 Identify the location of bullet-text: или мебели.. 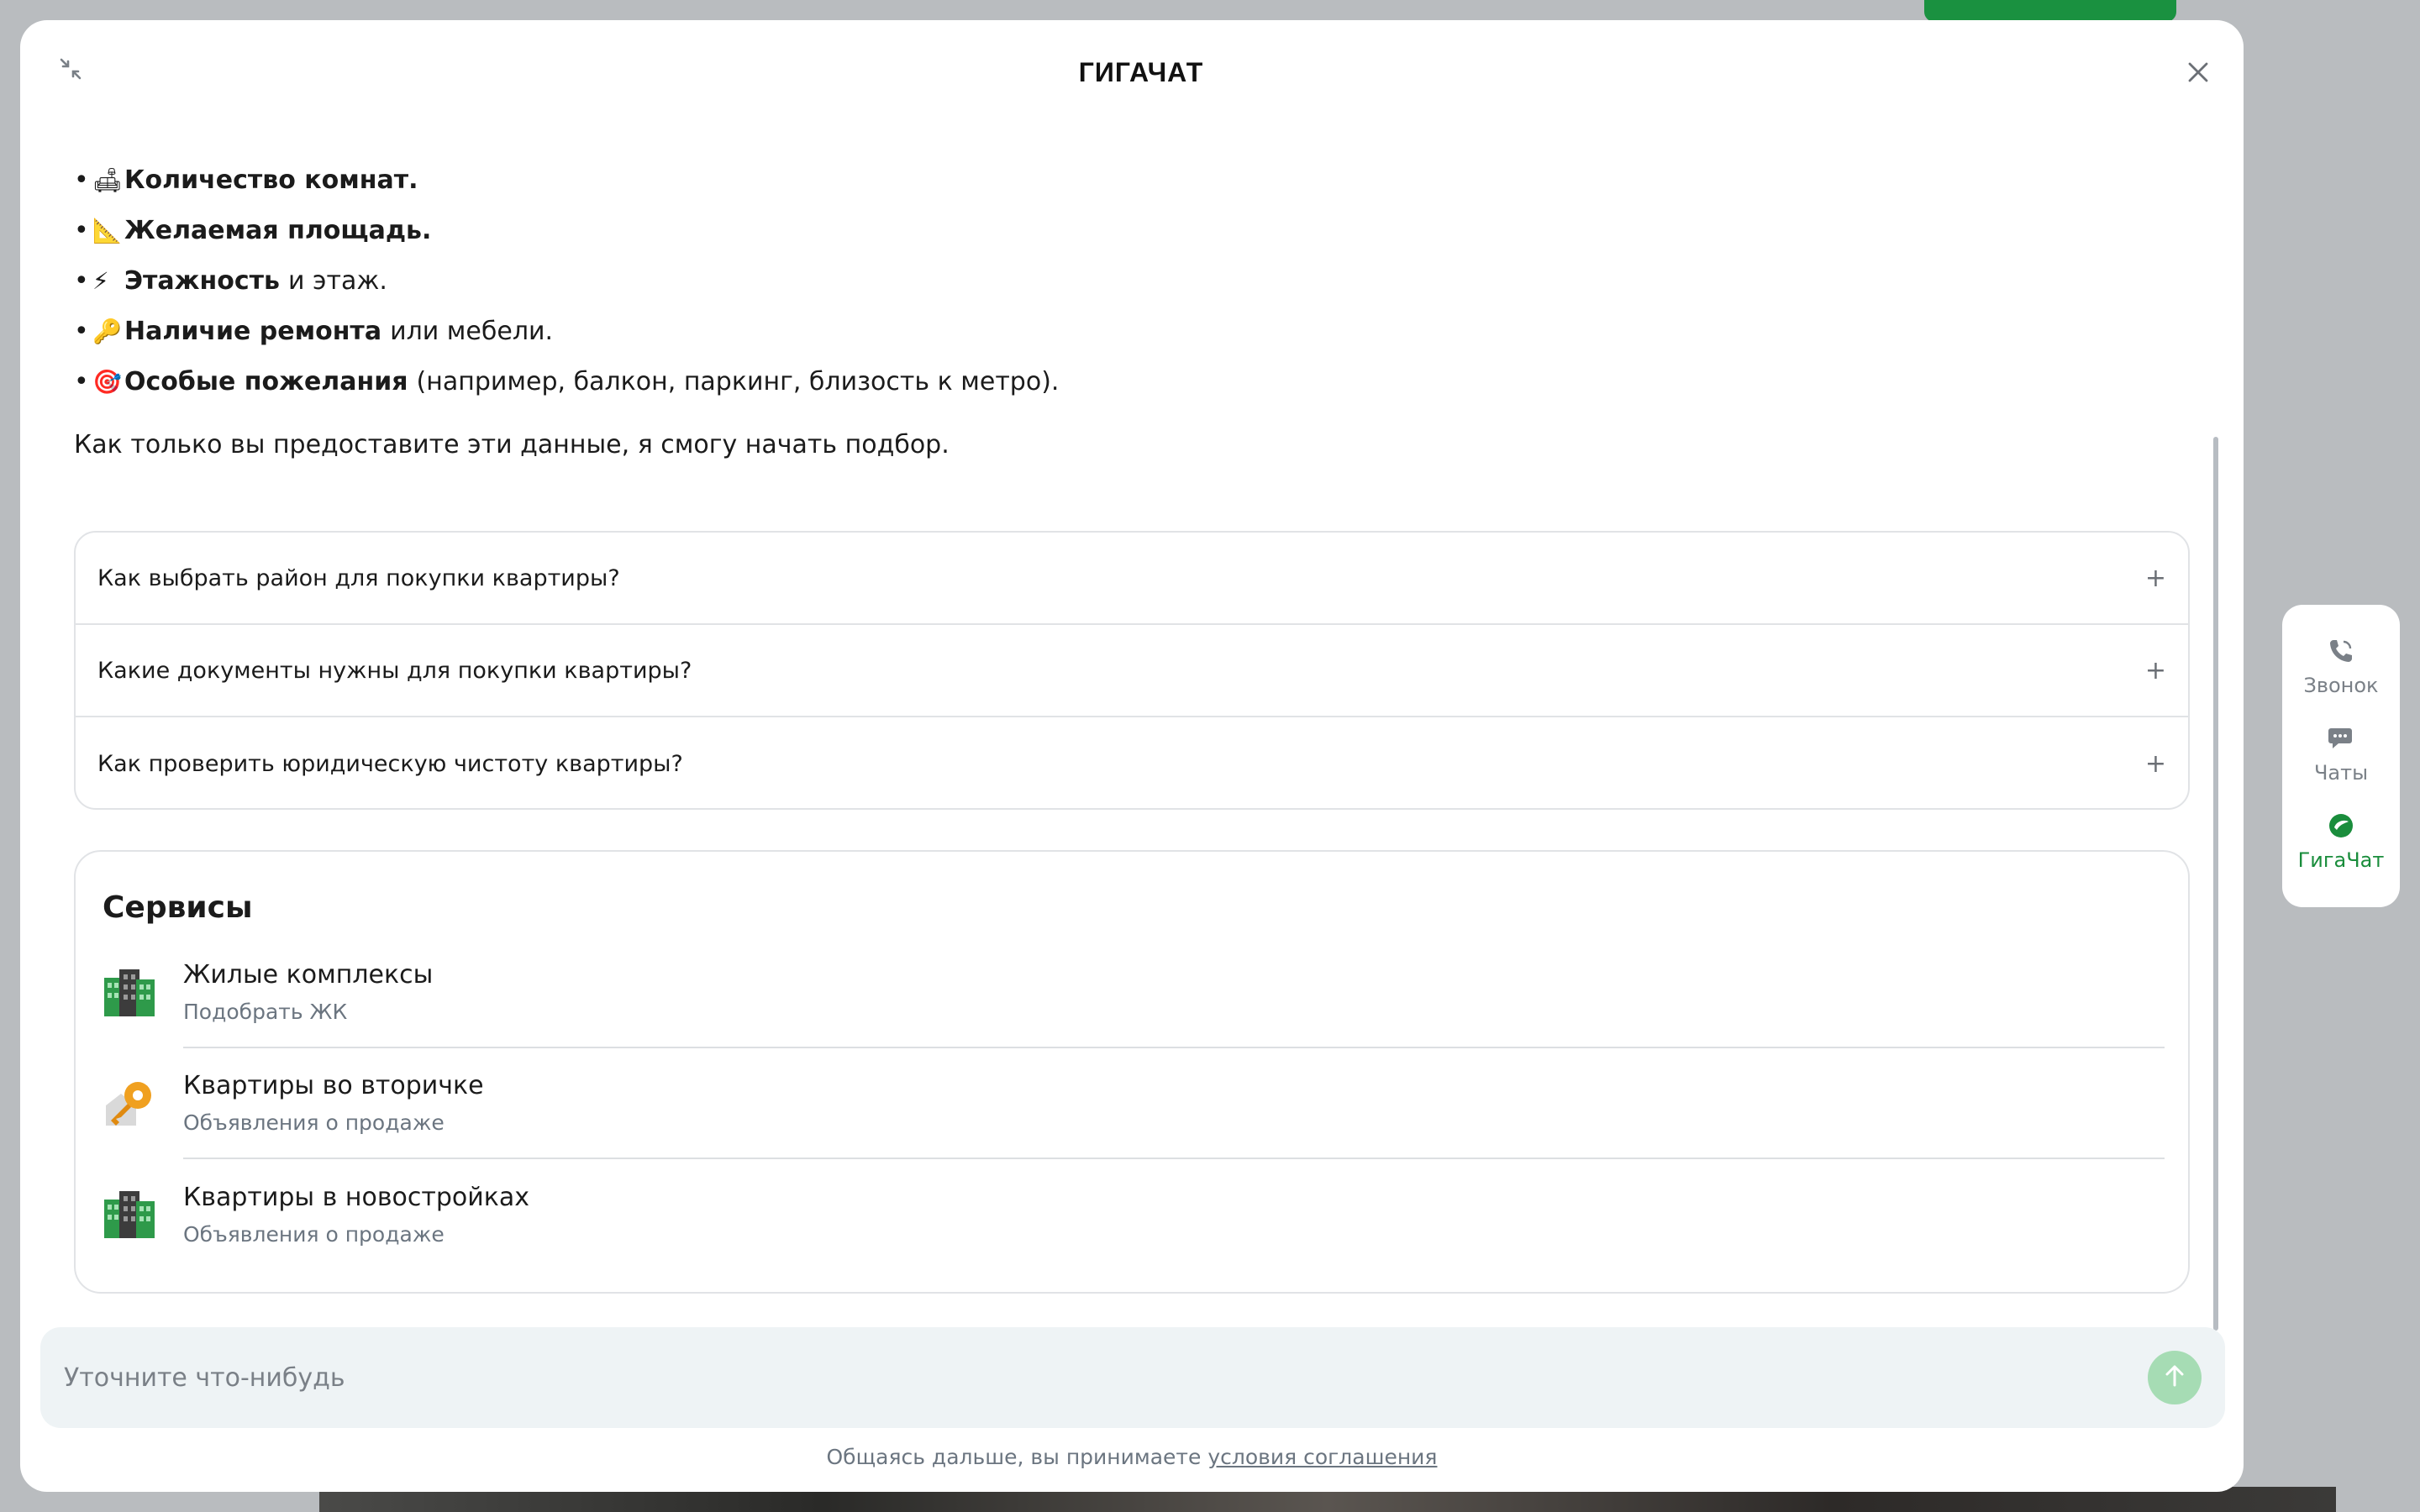
(472, 331).